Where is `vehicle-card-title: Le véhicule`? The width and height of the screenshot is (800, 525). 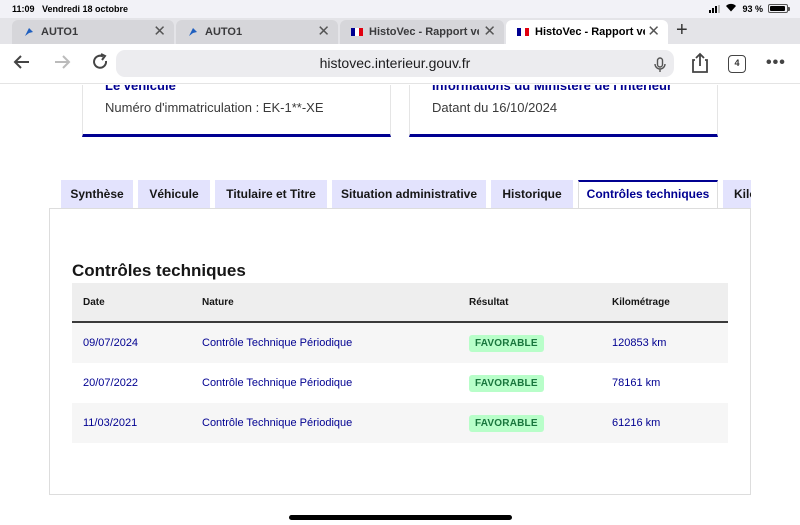 vehicle-card-title: Le véhicule is located at coordinates (140, 89).